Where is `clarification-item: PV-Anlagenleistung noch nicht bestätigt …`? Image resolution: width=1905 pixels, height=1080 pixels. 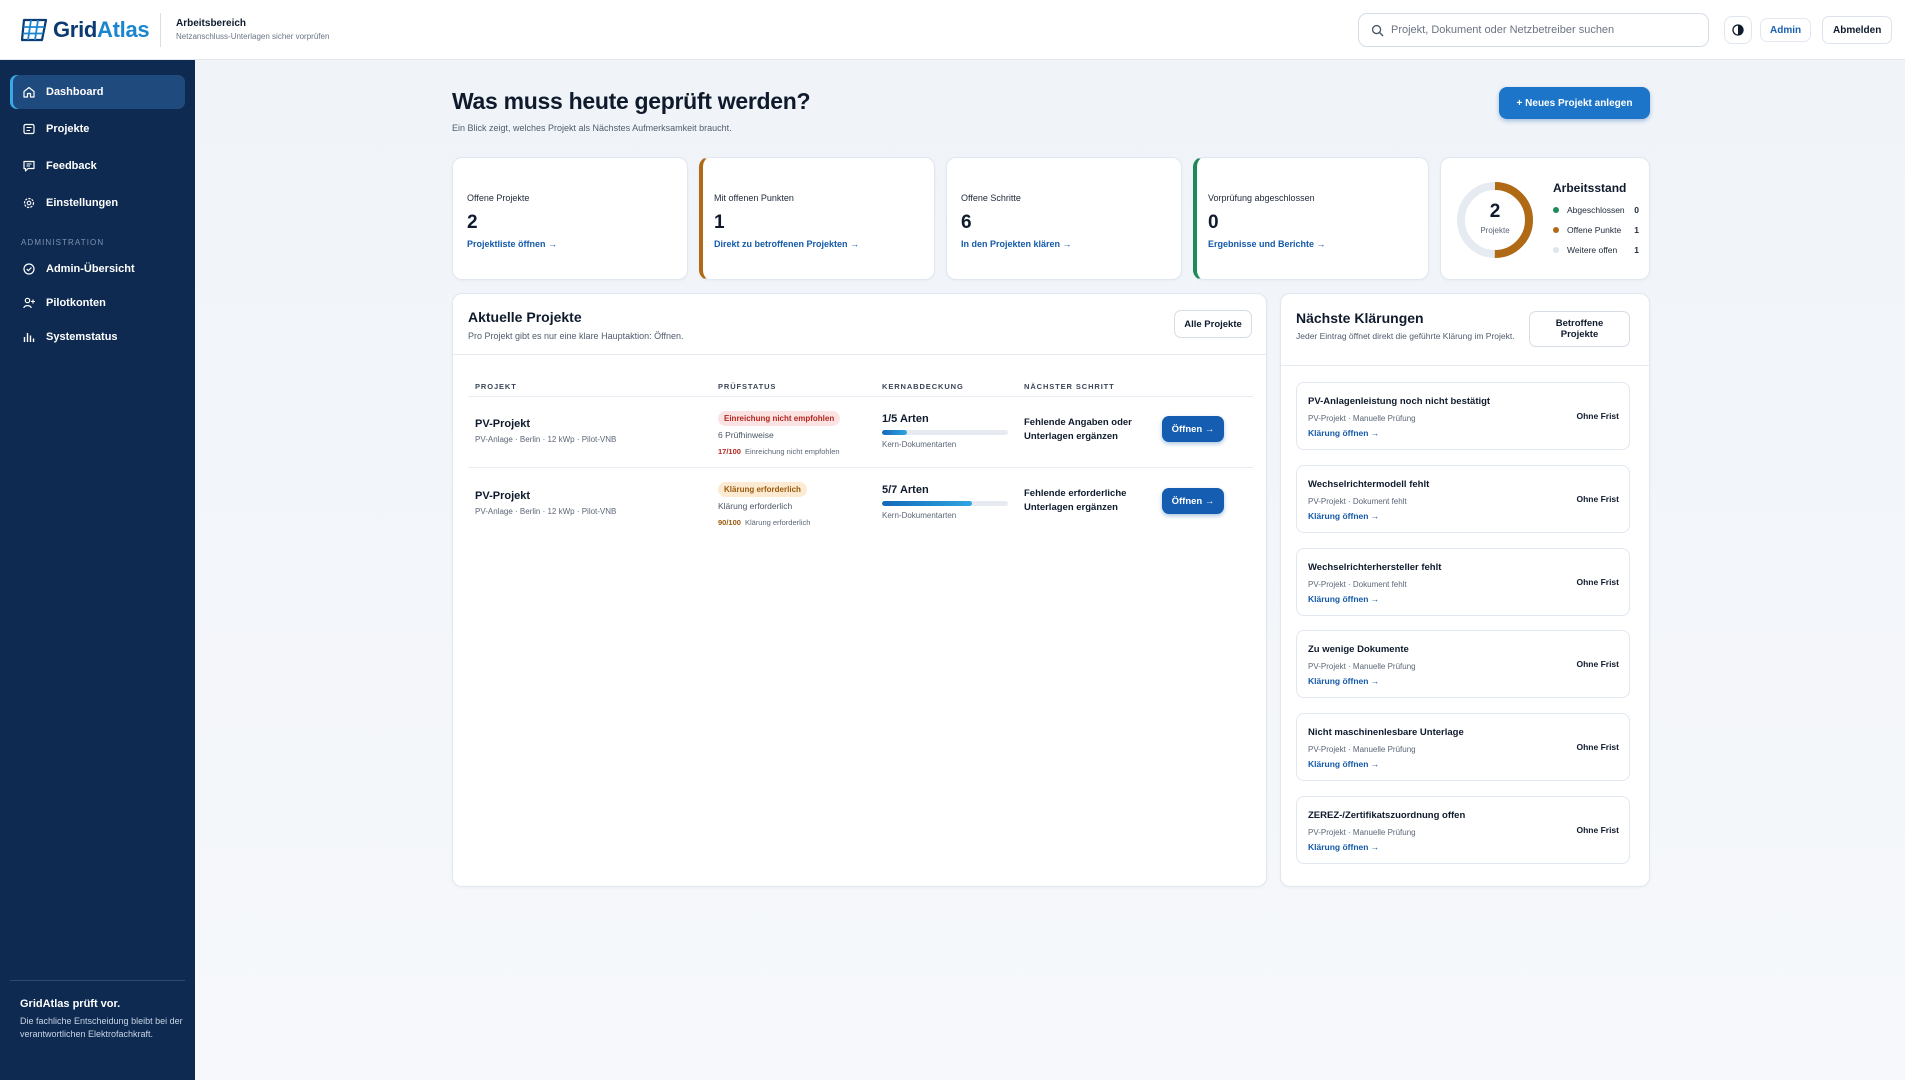
clarification-item: PV-Anlagenleistung noch nicht bestätigt … is located at coordinates (1463, 416).